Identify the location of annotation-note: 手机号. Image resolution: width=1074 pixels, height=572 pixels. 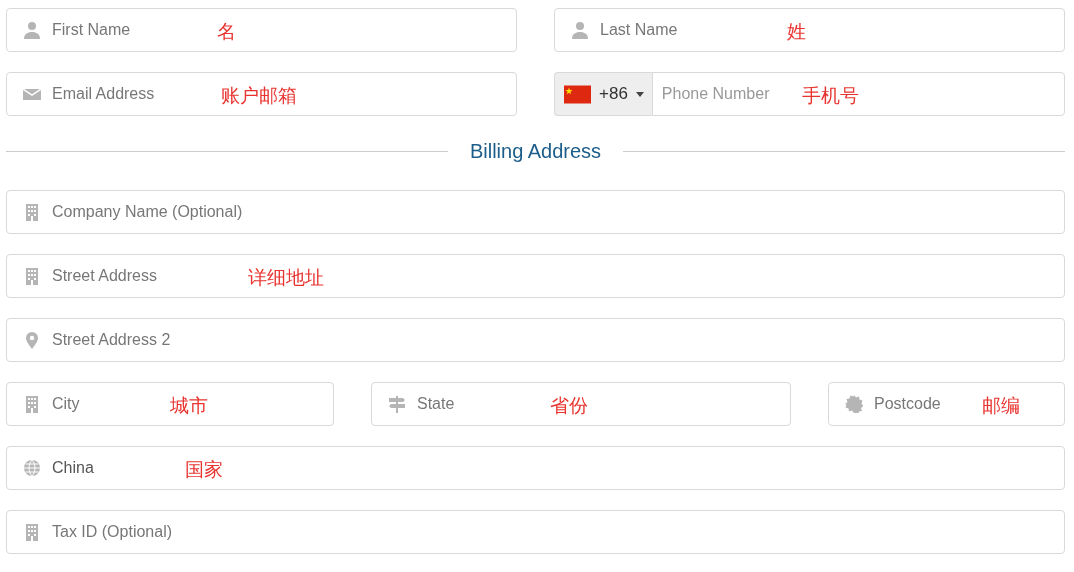
(830, 95).